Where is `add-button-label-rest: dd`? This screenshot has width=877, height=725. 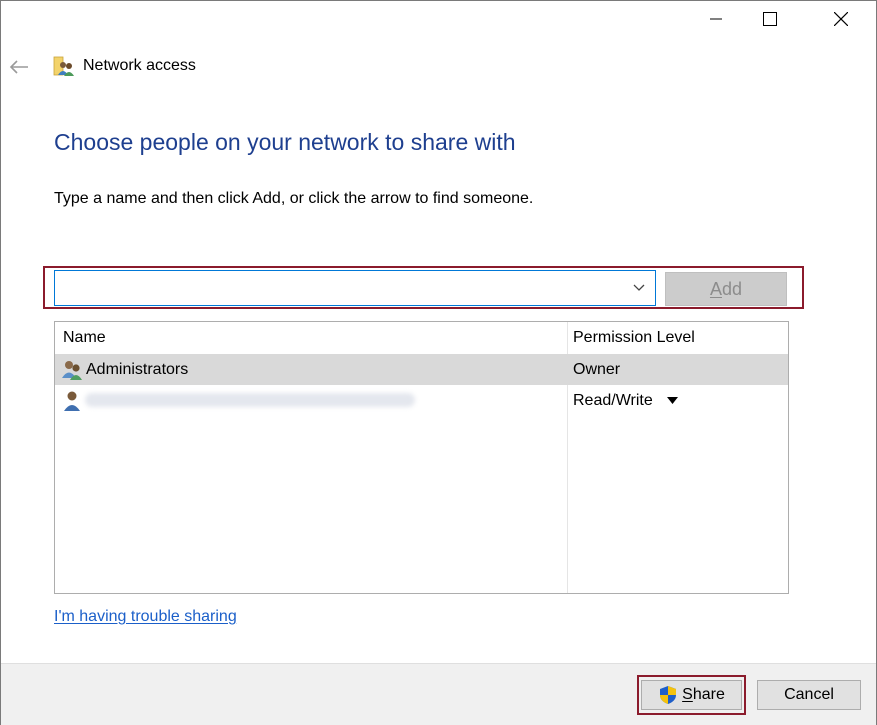 add-button-label-rest: dd is located at coordinates (732, 288).